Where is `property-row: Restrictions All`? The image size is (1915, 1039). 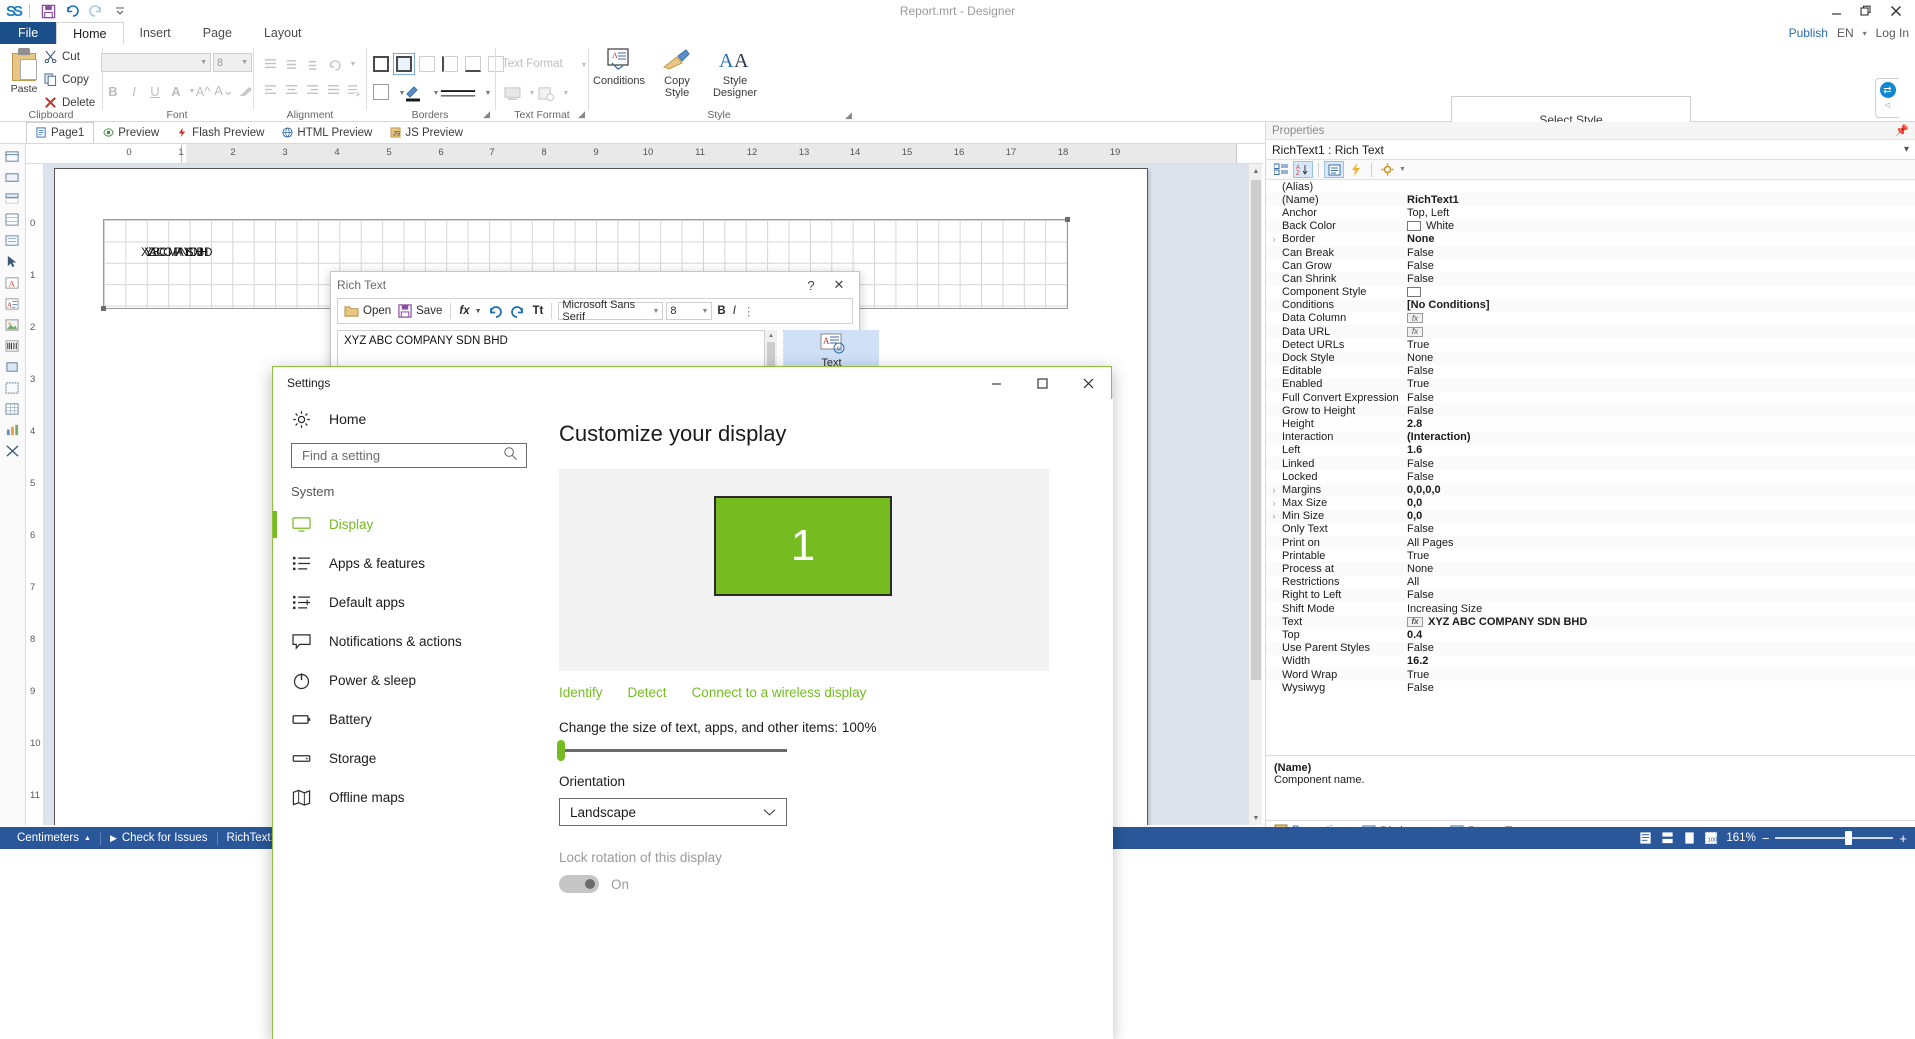 property-row: Restrictions All is located at coordinates (1590, 582).